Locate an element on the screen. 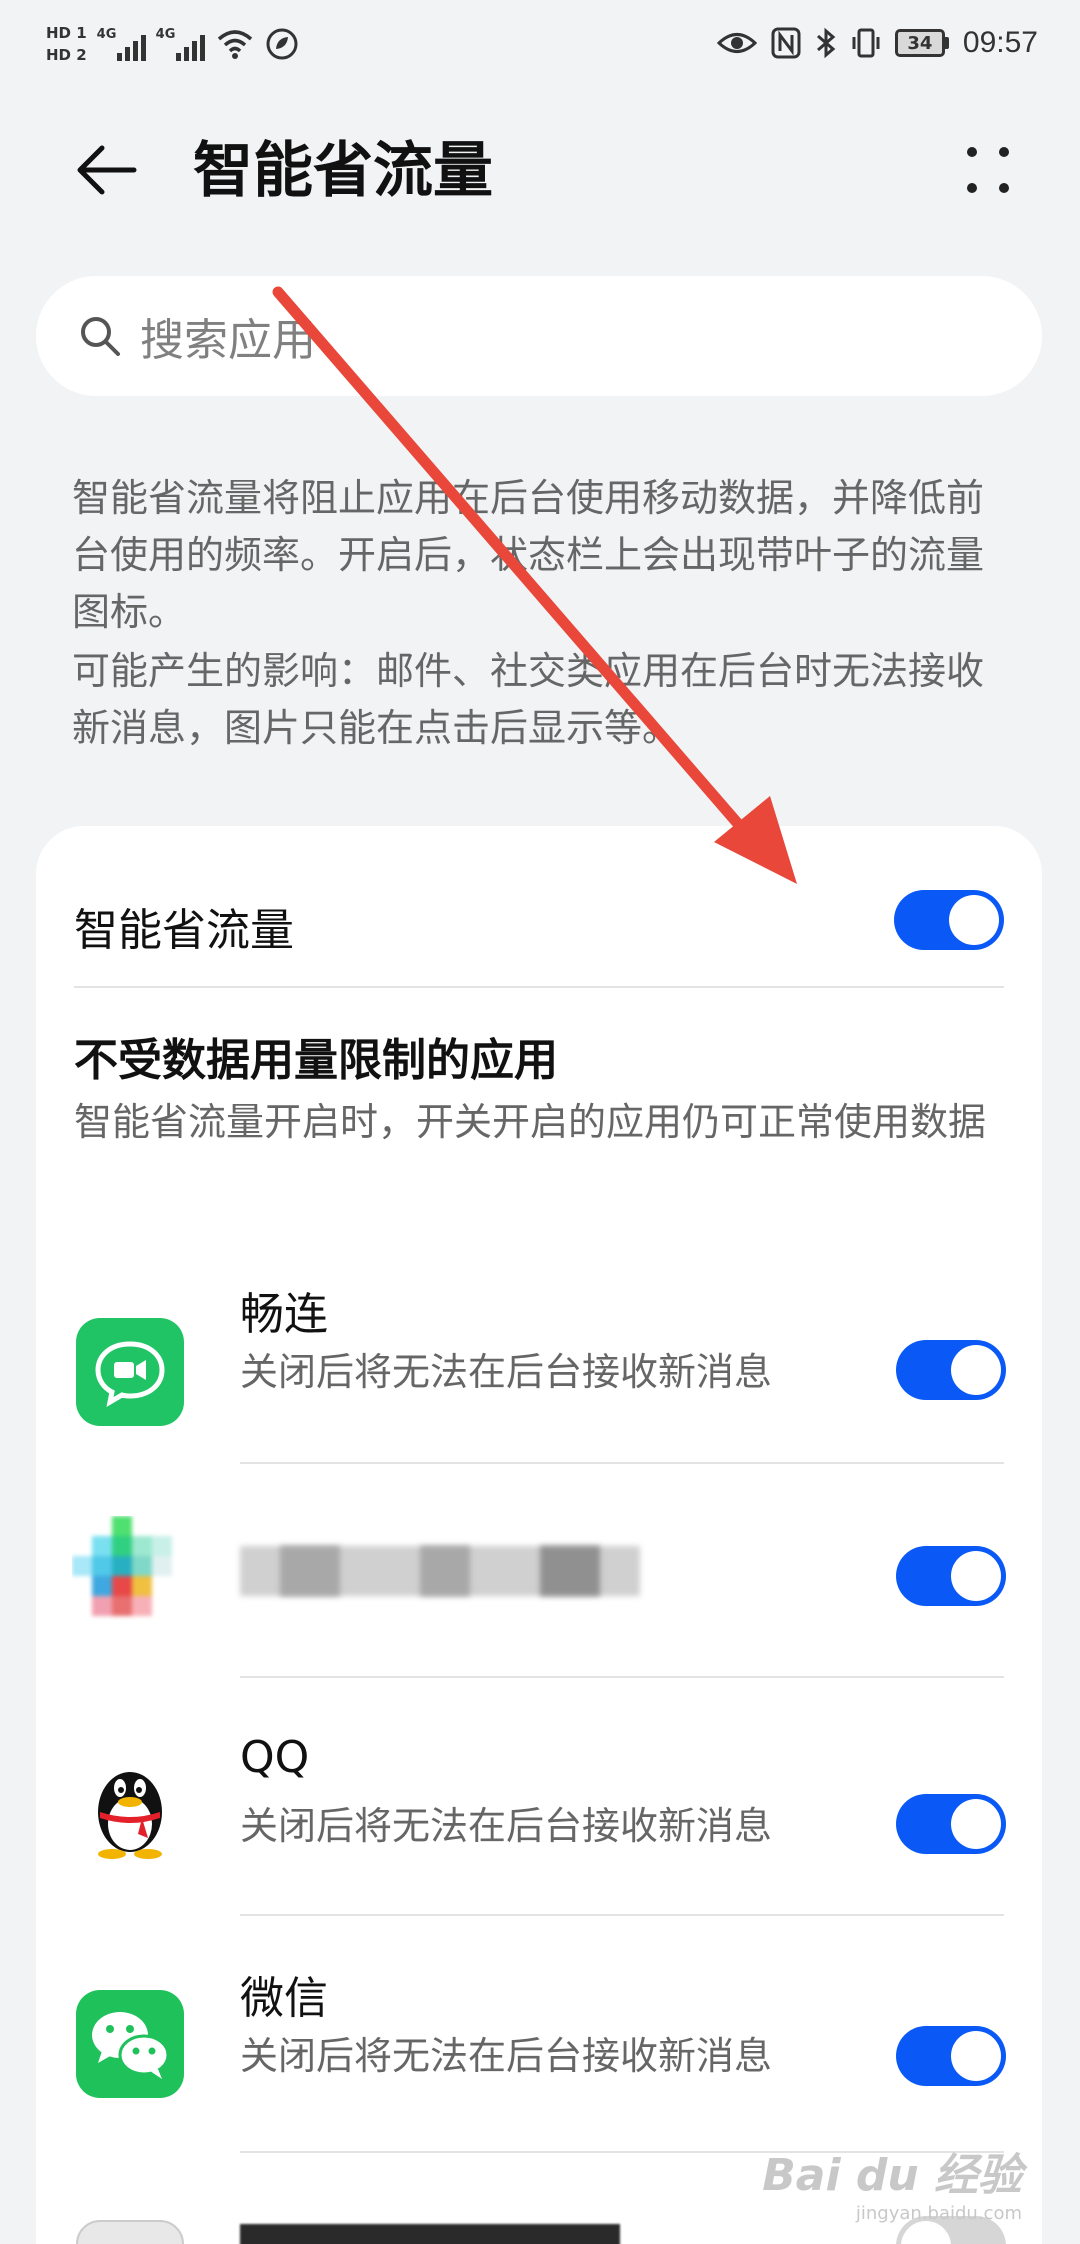 Image resolution: width=1080 pixels, height=2244 pixels. smart-data-saver-switch is located at coordinates (949, 920).